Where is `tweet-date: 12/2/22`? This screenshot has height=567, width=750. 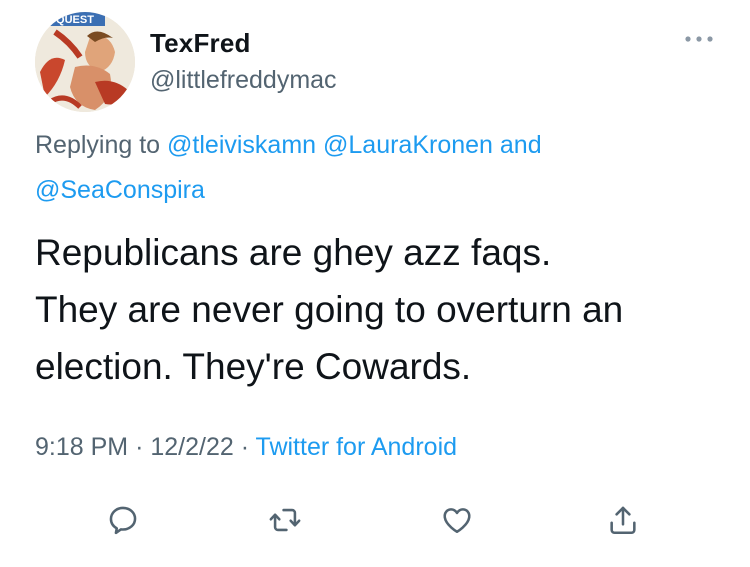
tweet-date: 12/2/22 is located at coordinates (191, 447).